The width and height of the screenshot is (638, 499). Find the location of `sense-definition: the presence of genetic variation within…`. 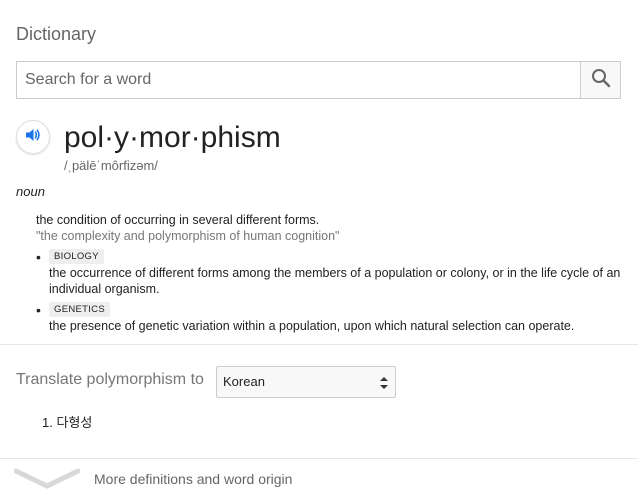

sense-definition: the presence of genetic variation within… is located at coordinates (312, 326).